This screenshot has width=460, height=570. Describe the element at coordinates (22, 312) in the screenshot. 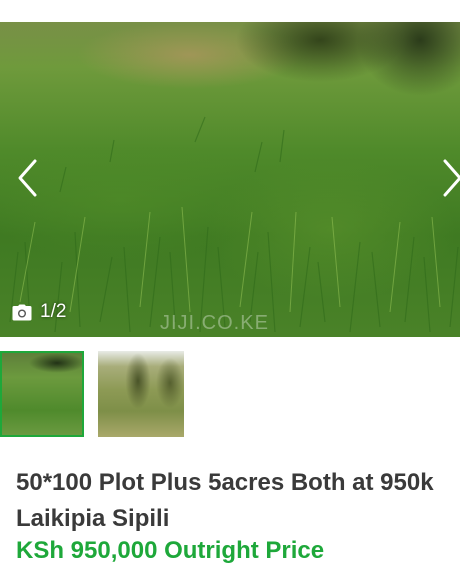

I see `camera-icon` at that location.